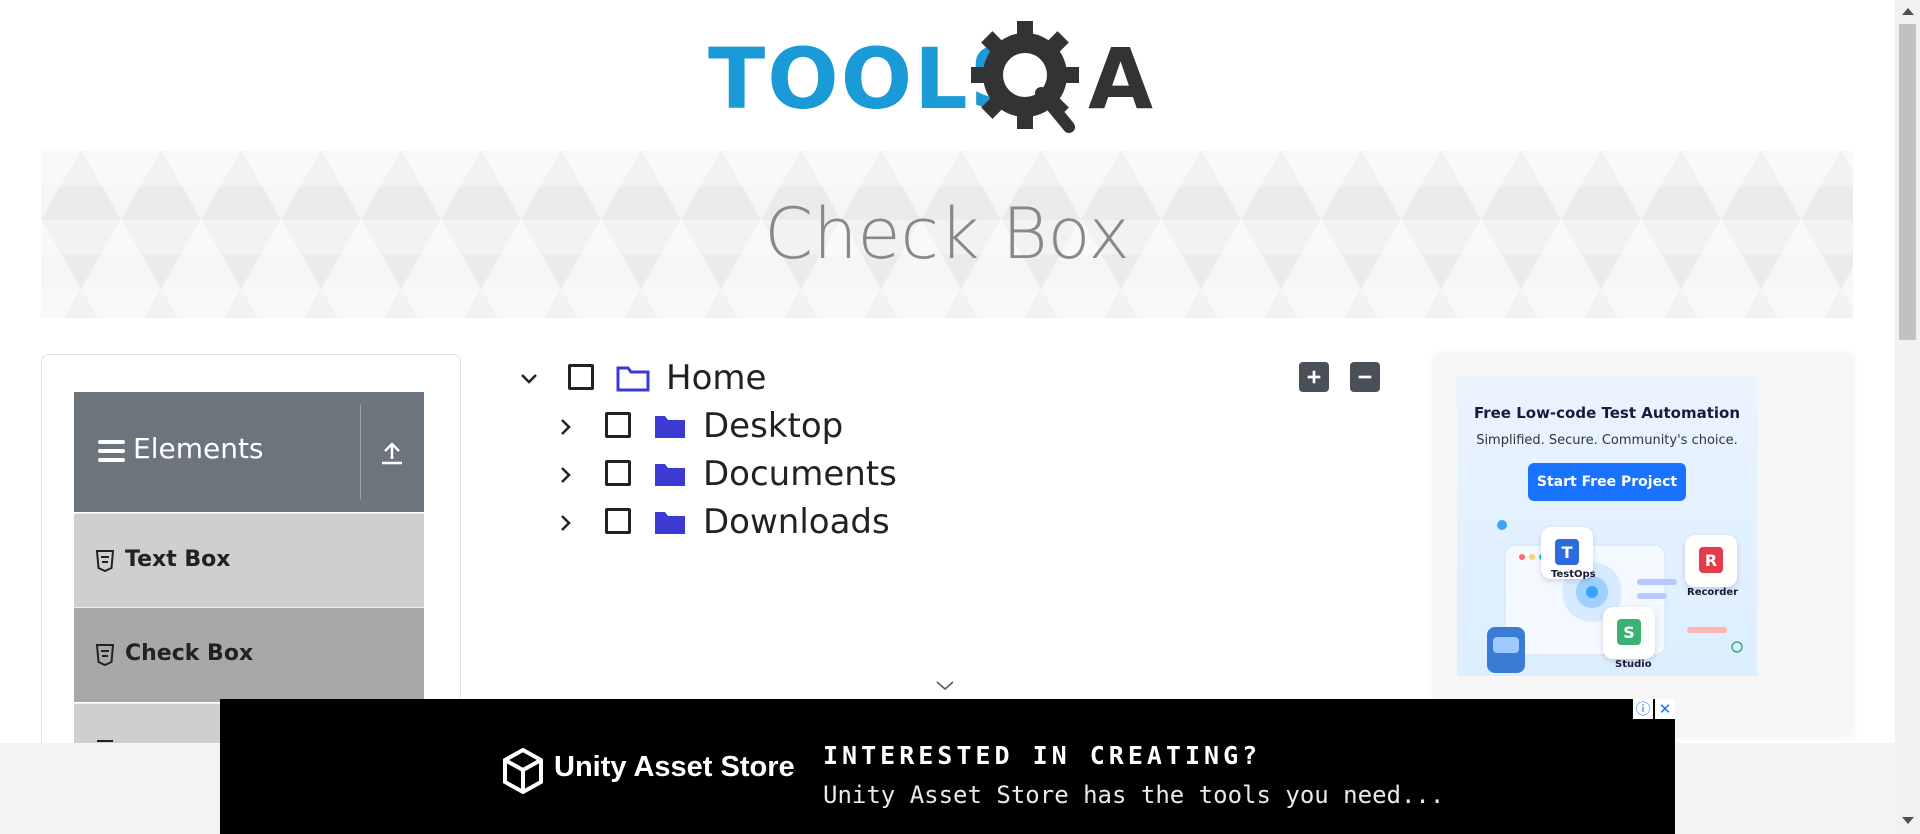 This screenshot has width=1920, height=834. I want to click on tree-node-desktop: Desktop, so click(705, 428).